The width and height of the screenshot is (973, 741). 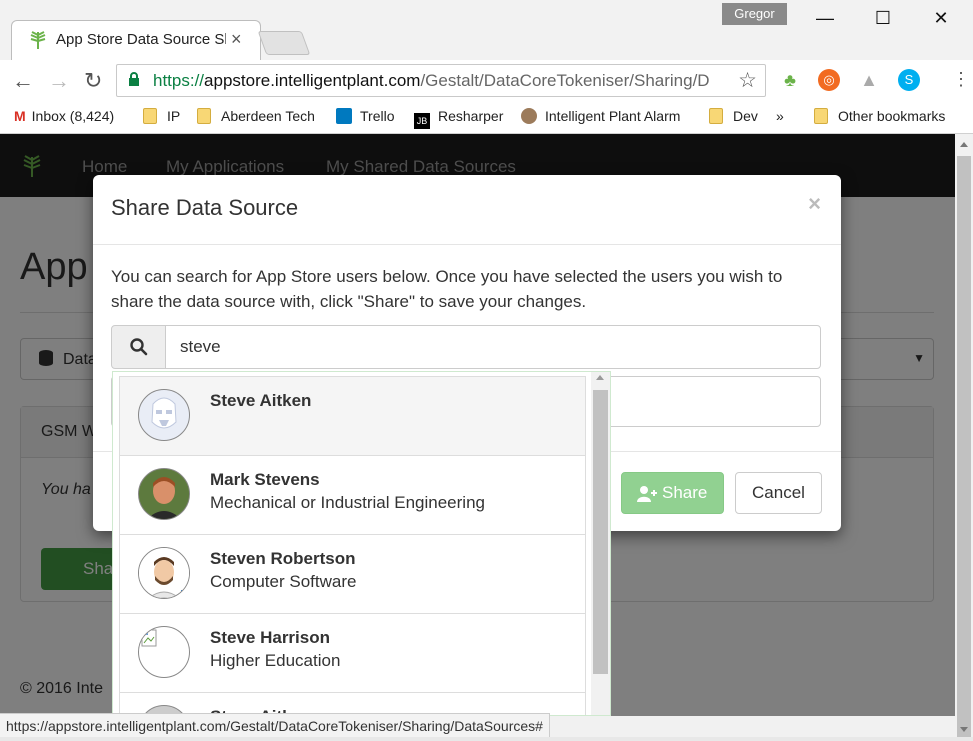 I want to click on close-window-icon: ✕, so click(x=941, y=18).